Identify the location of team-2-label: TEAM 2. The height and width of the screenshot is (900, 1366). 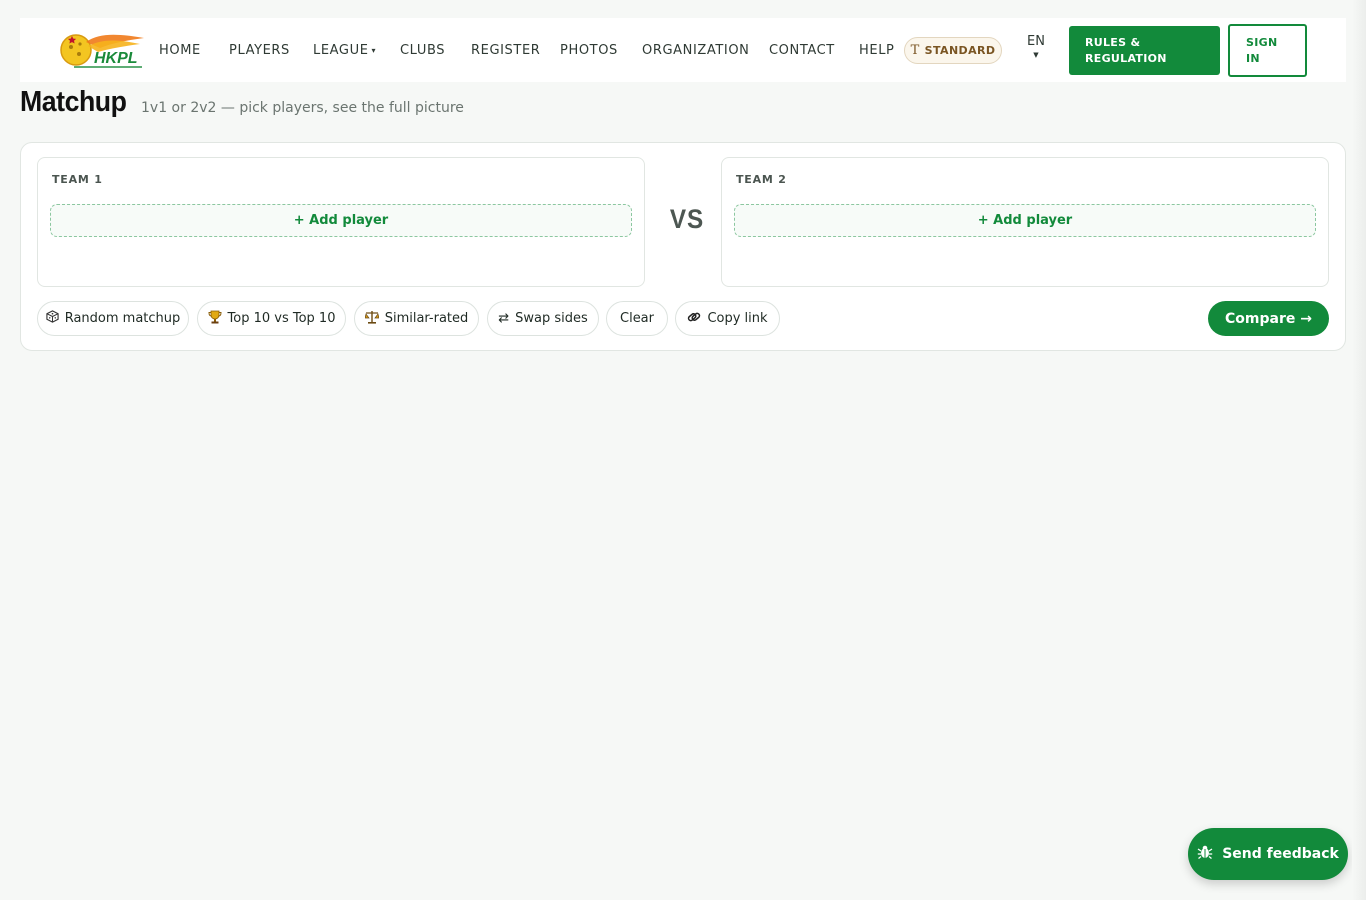
(761, 179).